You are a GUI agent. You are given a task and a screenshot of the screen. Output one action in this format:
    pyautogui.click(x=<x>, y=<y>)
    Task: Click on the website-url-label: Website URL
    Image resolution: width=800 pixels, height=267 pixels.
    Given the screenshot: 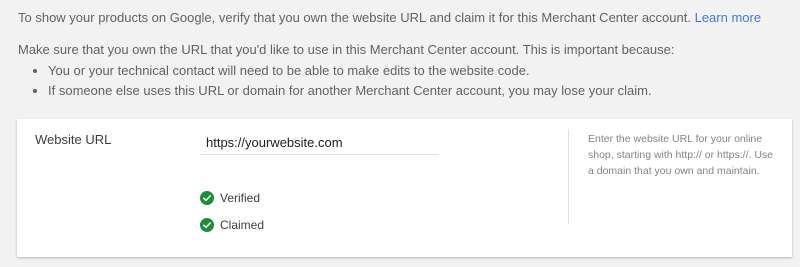 What is the action you would take?
    pyautogui.click(x=73, y=139)
    